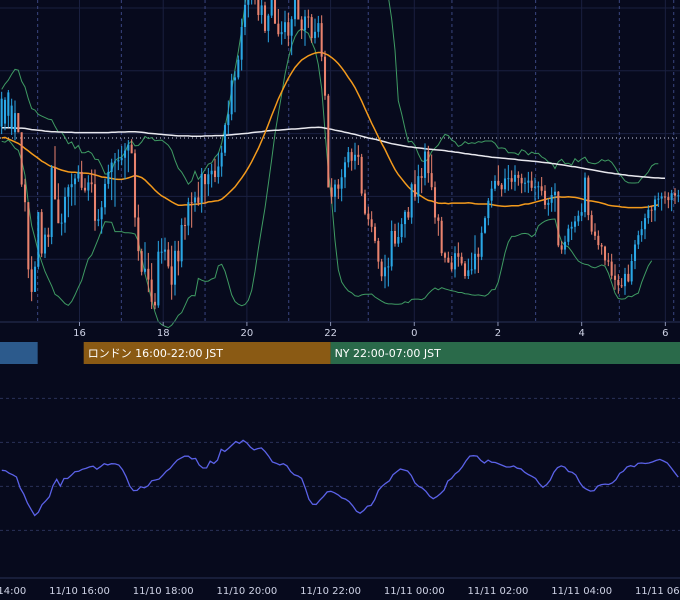 This screenshot has height=600, width=680. What do you see at coordinates (330, 333) in the screenshot?
I see `time-tick-label: 22` at bounding box center [330, 333].